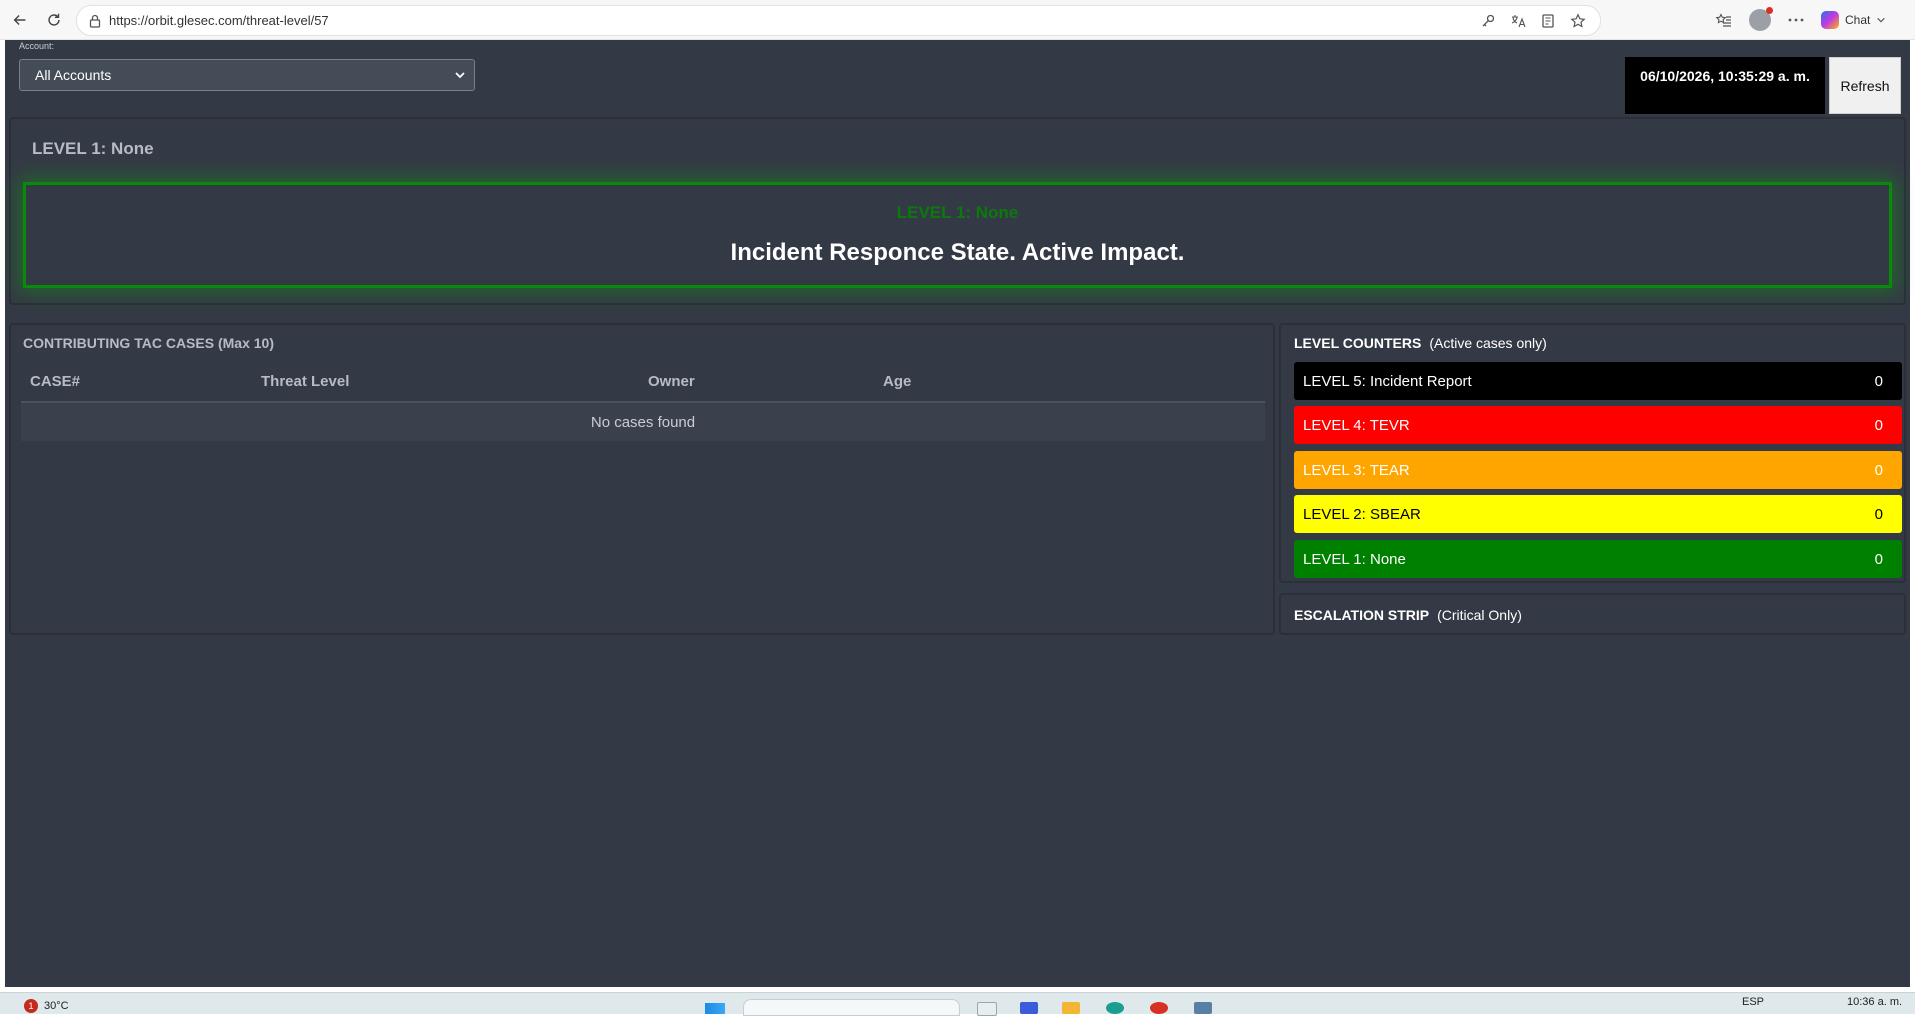 Image resolution: width=1915 pixels, height=1016 pixels. Describe the element at coordinates (643, 381) in the screenshot. I see `cases-table-header: CASE# Threat Level Owner Age` at that location.